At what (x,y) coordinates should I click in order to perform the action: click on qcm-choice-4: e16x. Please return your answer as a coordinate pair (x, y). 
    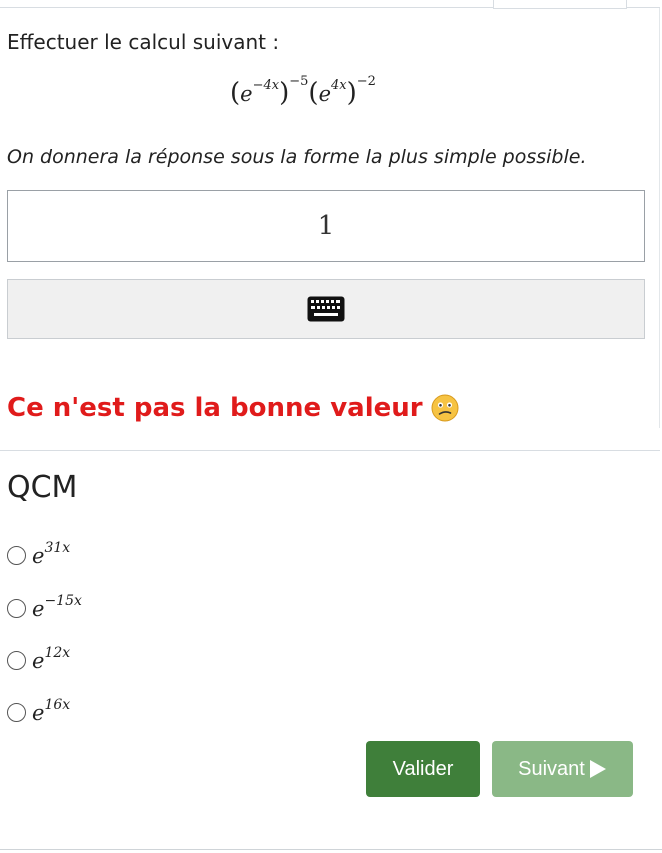
    Looking at the image, I should click on (39, 711).